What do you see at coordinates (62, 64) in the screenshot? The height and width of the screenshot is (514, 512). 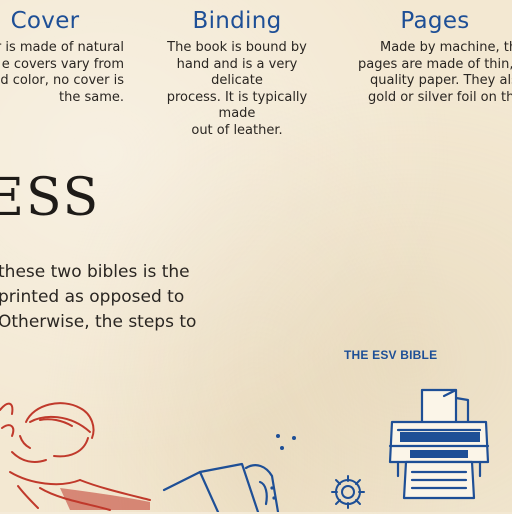 I see `cover-line: e covers vary from` at bounding box center [62, 64].